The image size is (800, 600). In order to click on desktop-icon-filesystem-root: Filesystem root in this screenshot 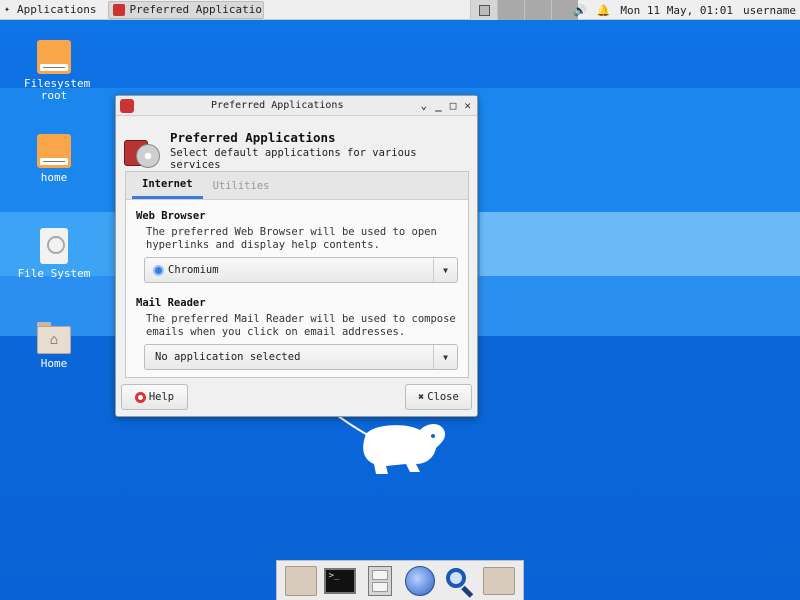, I will do `click(54, 71)`.